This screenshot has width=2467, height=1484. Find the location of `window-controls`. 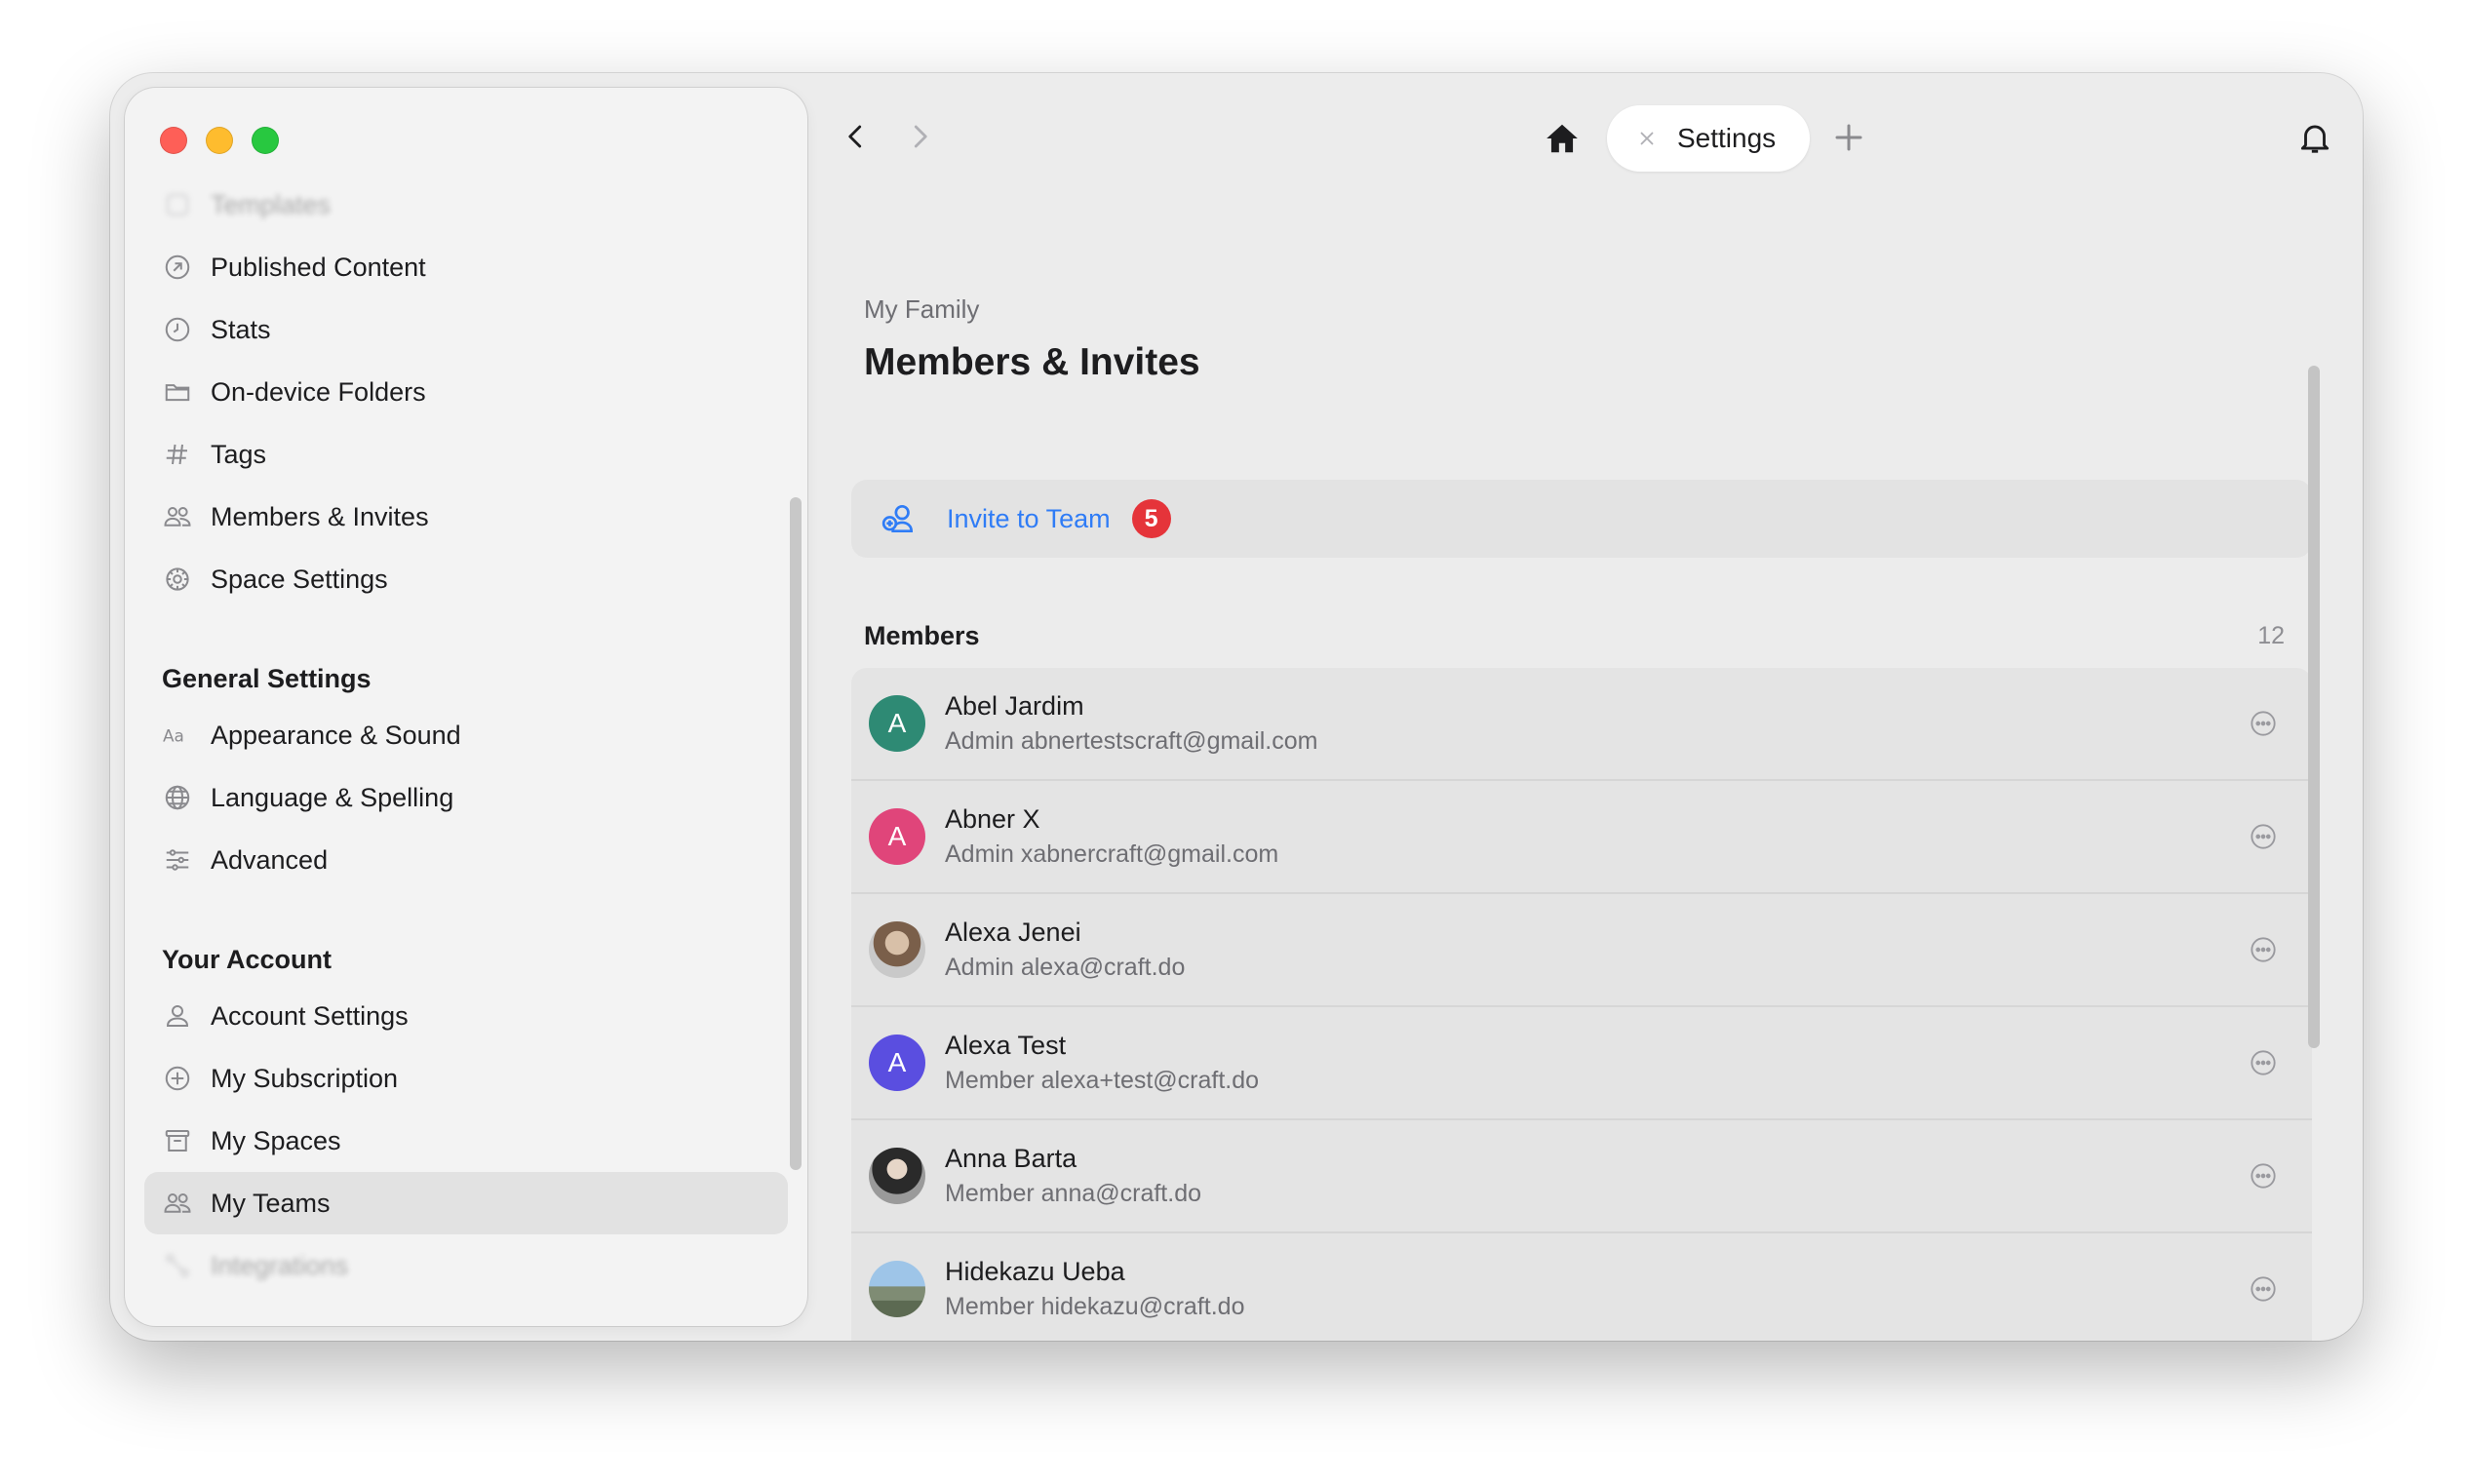

window-controls is located at coordinates (219, 140).